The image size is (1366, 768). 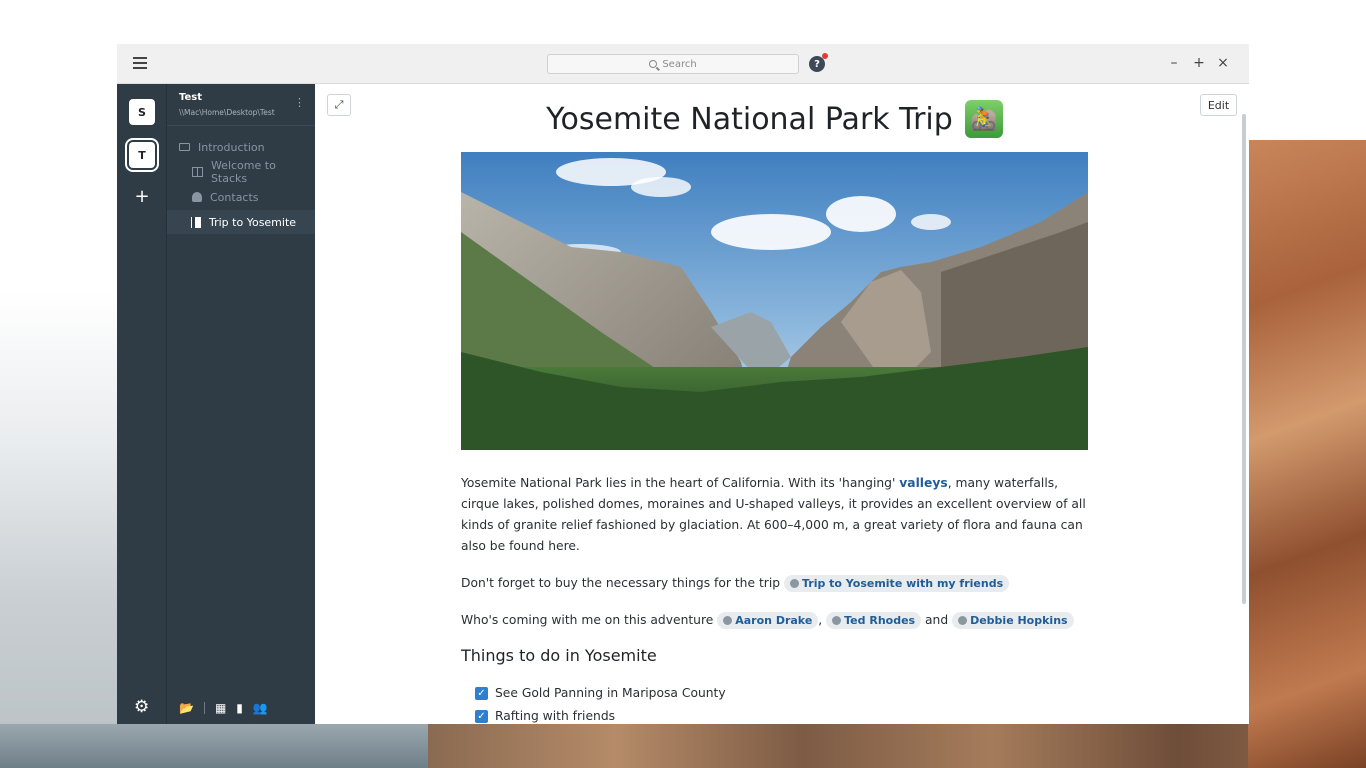 What do you see at coordinates (260, 708) in the screenshot?
I see `new-contact-icon: 👥` at bounding box center [260, 708].